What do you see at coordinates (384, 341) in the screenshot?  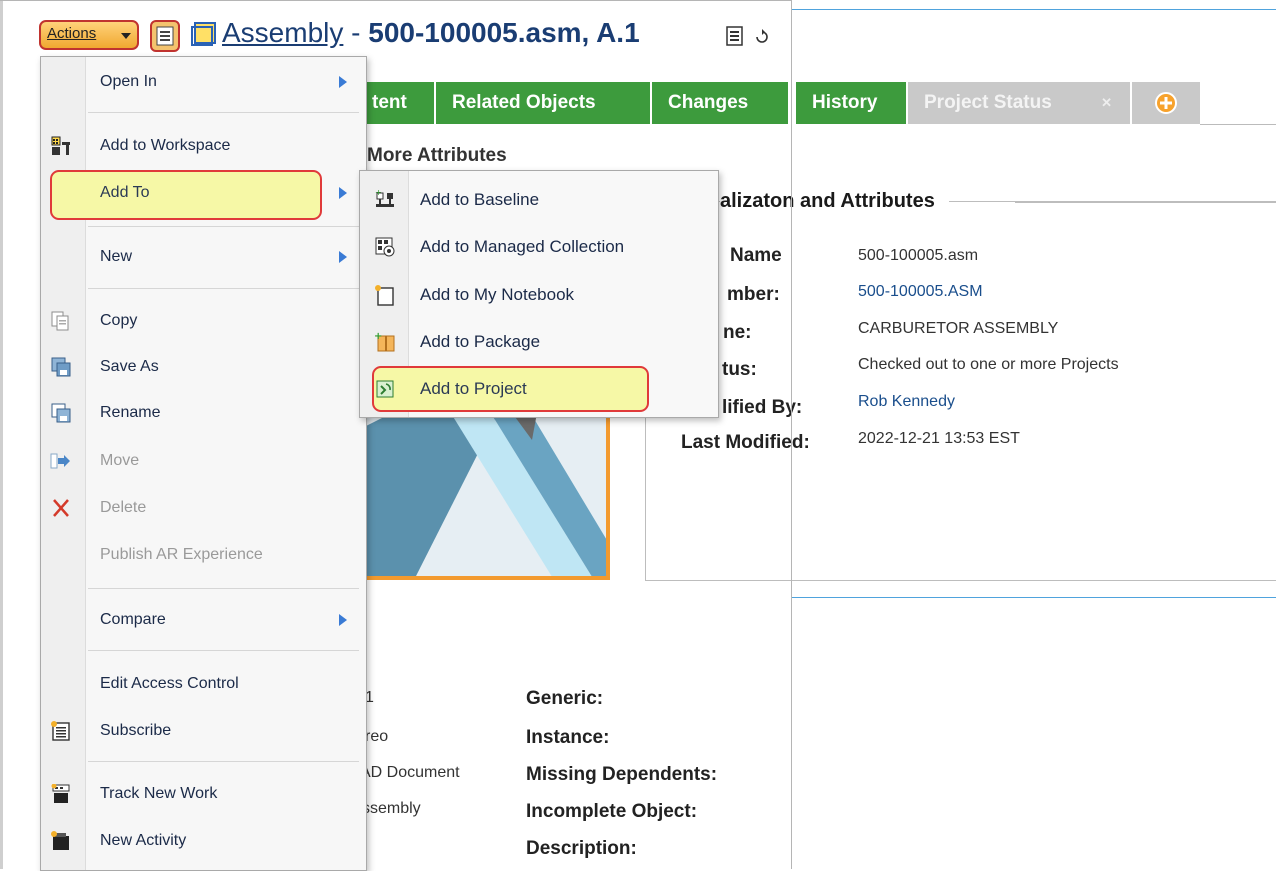 I see `package-icon: +` at bounding box center [384, 341].